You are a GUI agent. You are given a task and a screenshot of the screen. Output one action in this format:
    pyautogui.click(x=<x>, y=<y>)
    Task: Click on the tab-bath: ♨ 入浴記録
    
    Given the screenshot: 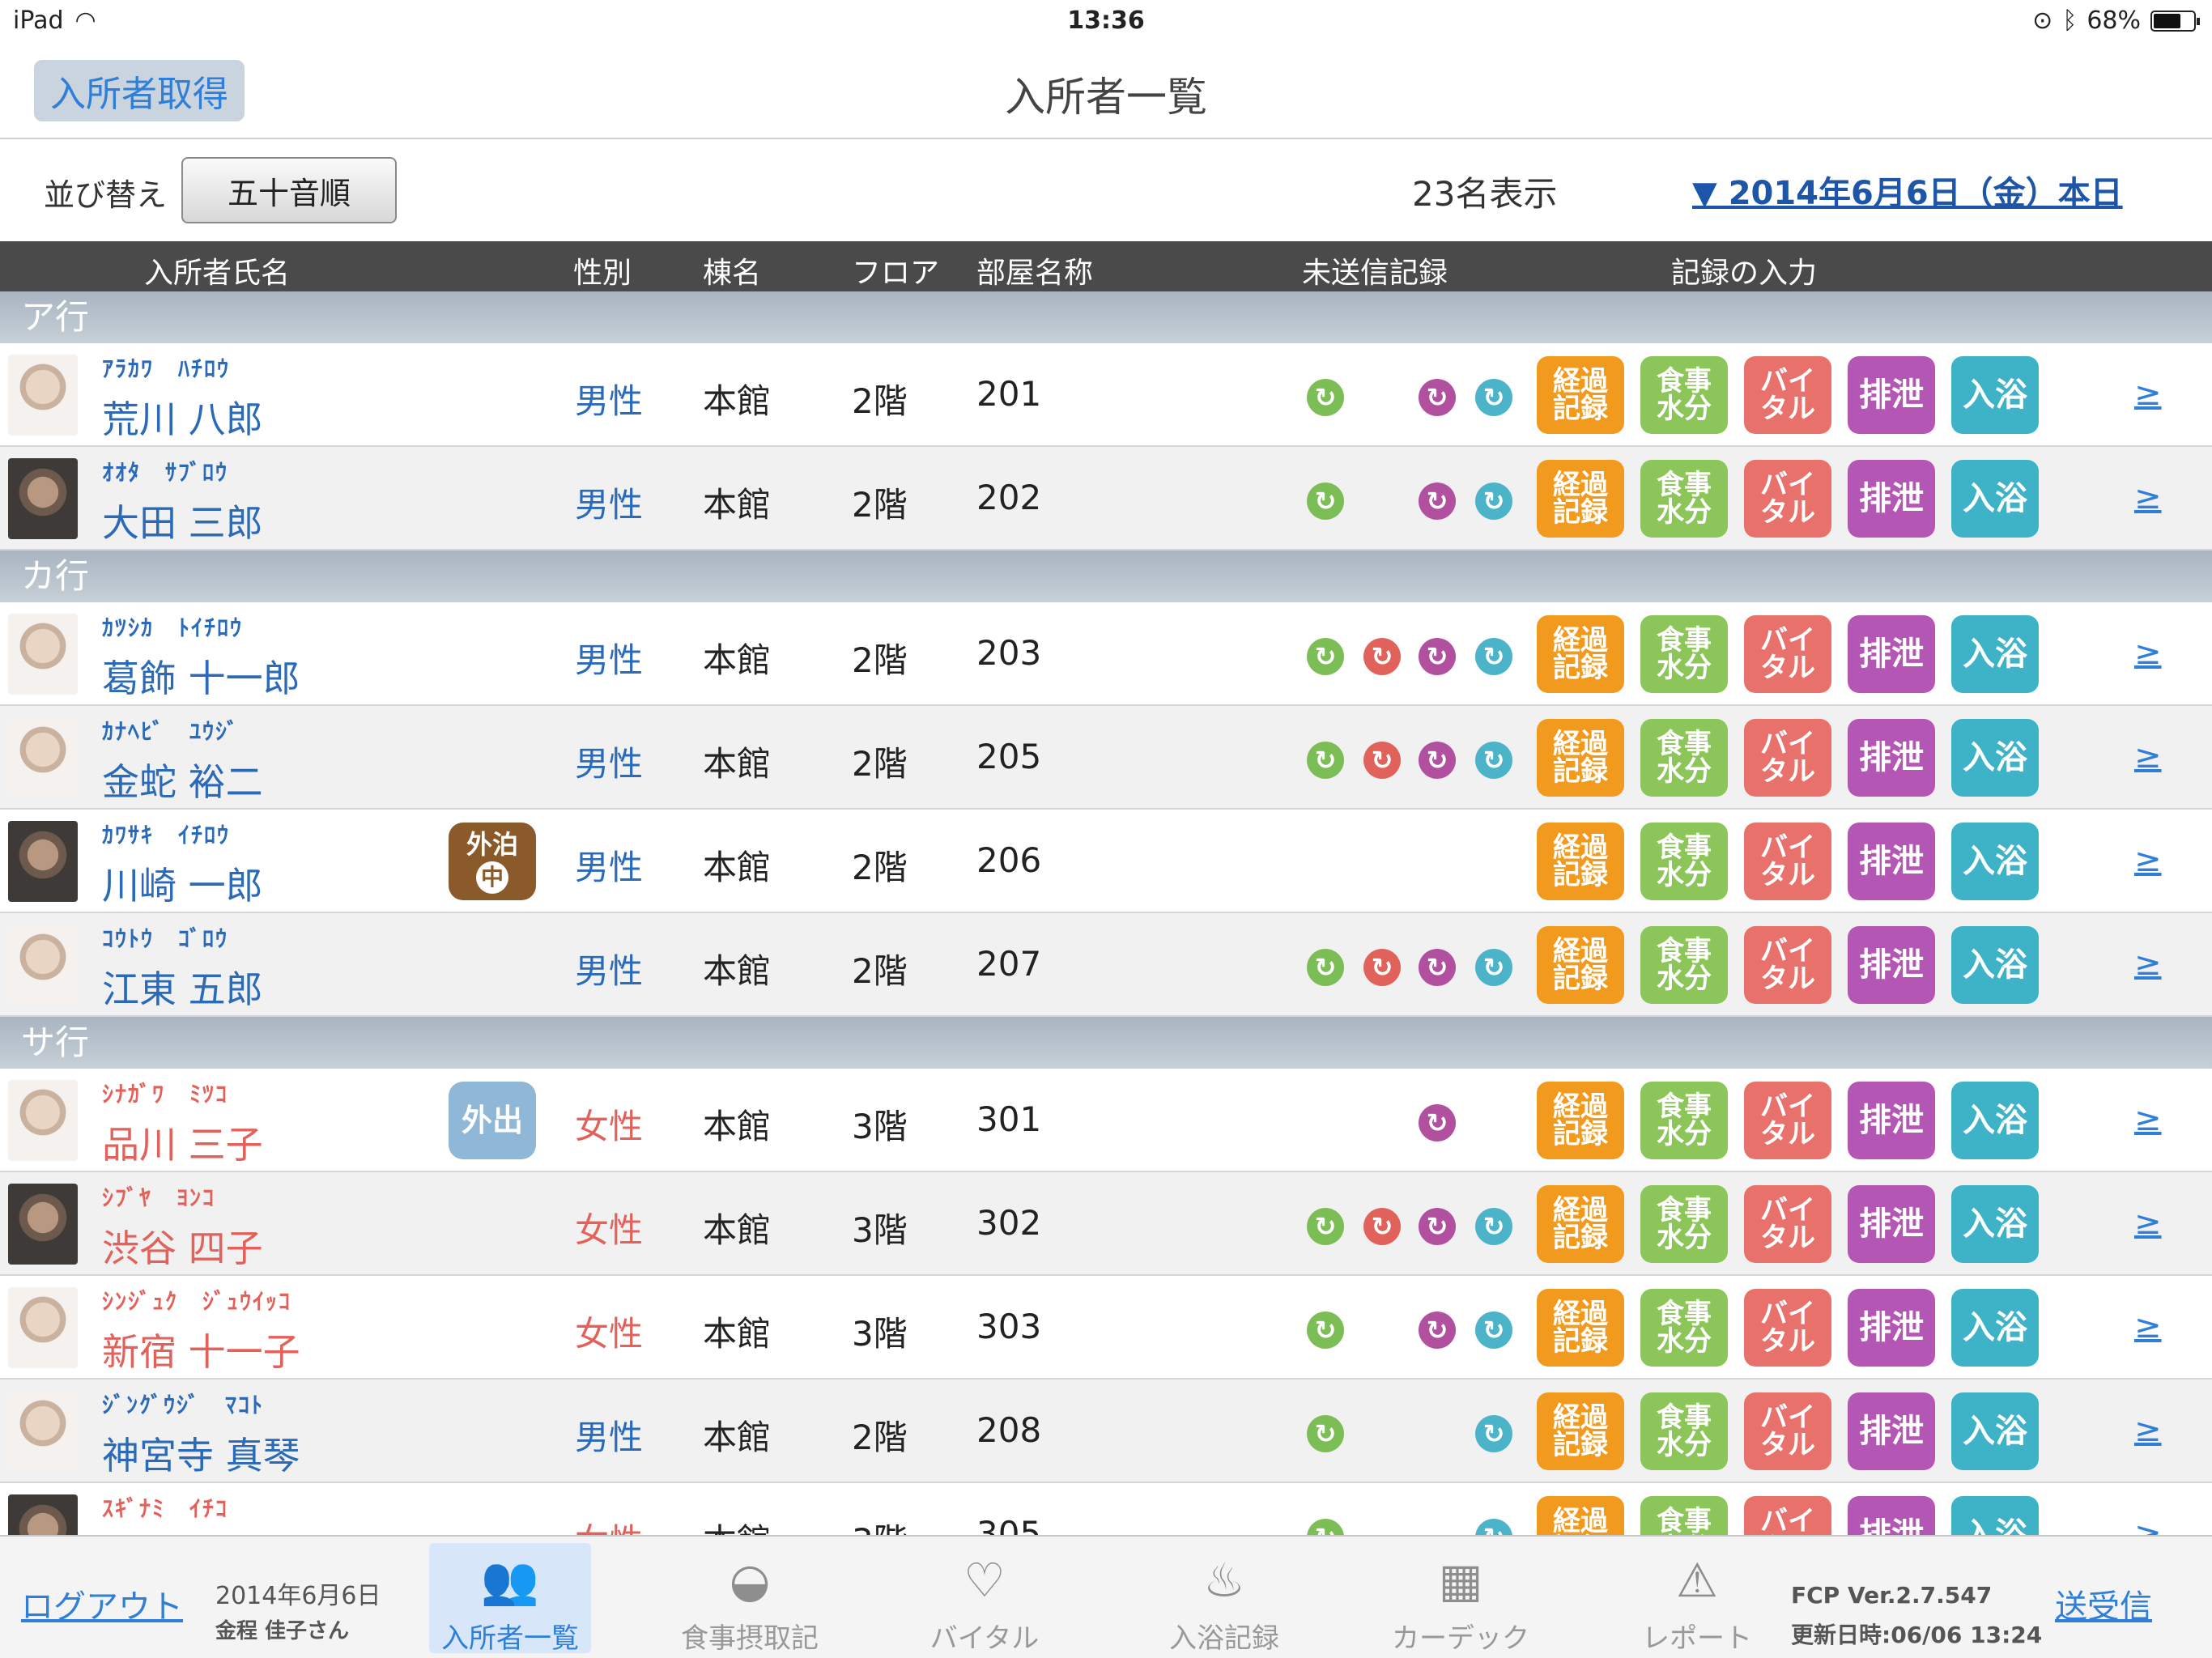 What is the action you would take?
    pyautogui.click(x=1224, y=1599)
    